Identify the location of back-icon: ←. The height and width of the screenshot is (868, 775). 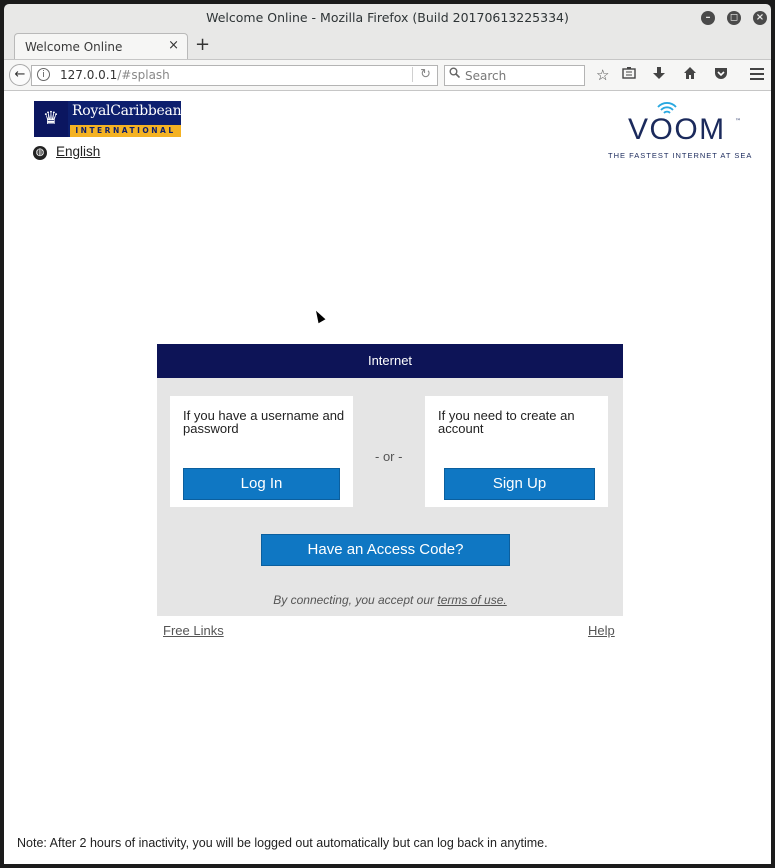
(20, 75).